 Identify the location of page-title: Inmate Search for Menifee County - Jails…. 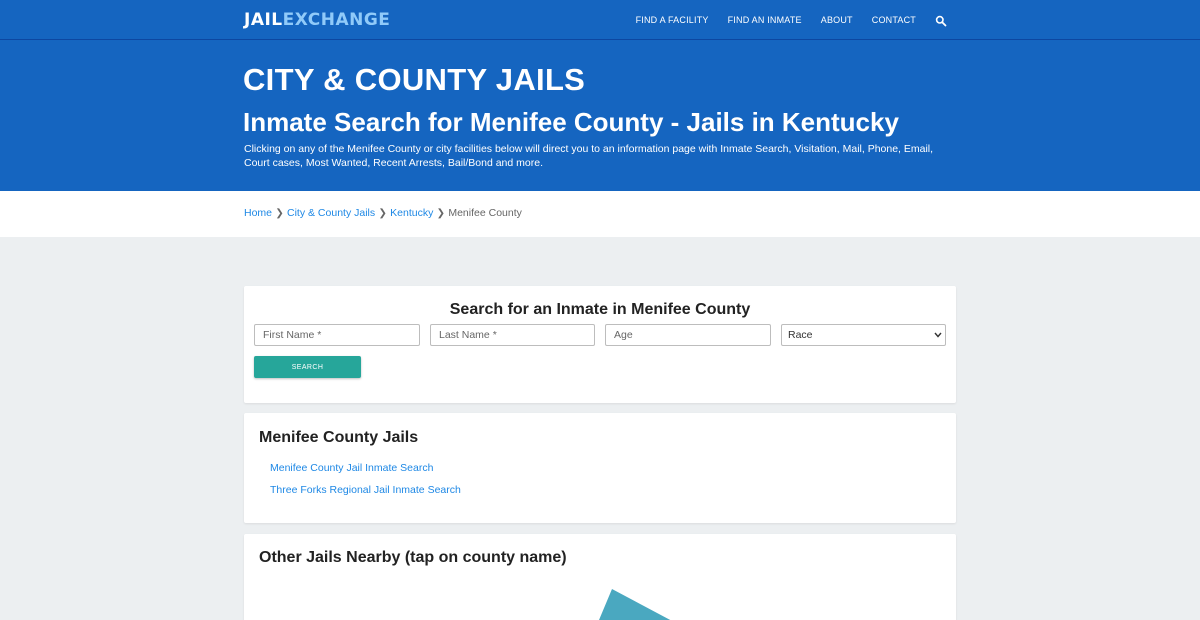
(571, 122).